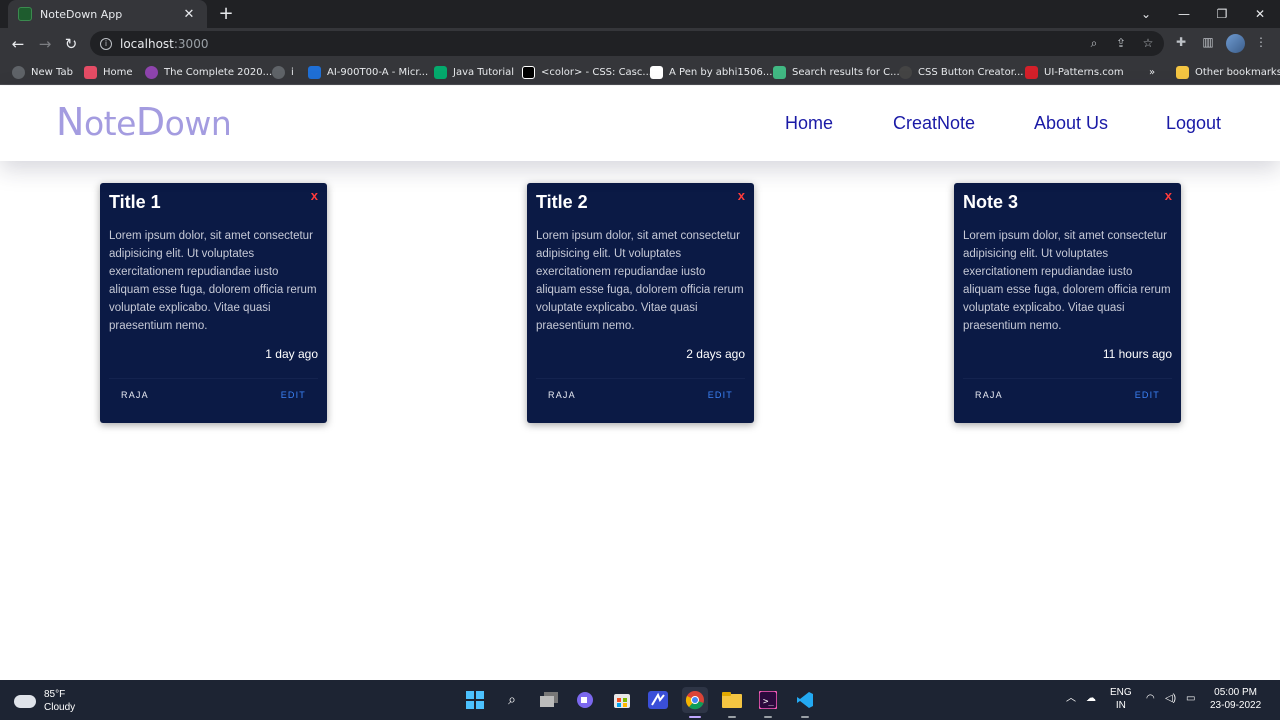  I want to click on forward-icon: →, so click(45, 44).